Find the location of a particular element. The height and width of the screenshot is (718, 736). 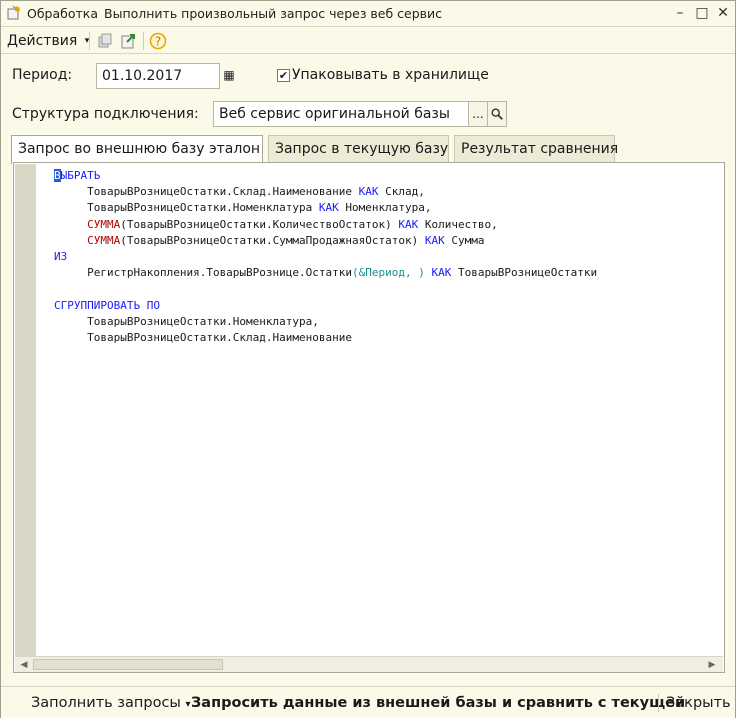

fill-queries-button: Заполнить запросы ▾ is located at coordinates (111, 704).